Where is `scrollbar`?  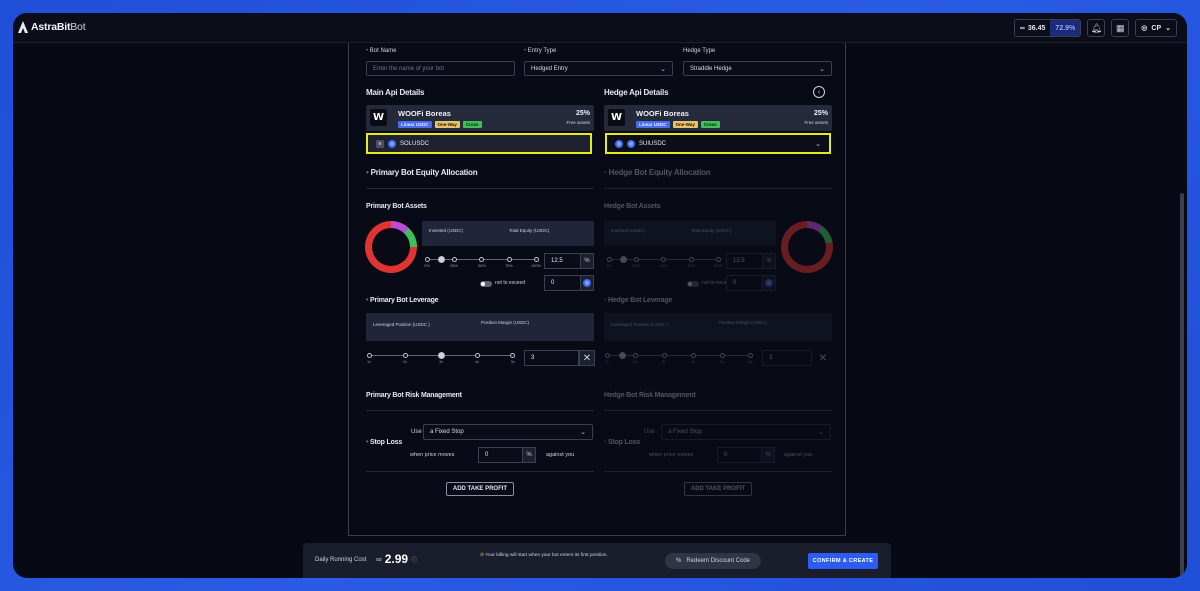 scrollbar is located at coordinates (1182, 310).